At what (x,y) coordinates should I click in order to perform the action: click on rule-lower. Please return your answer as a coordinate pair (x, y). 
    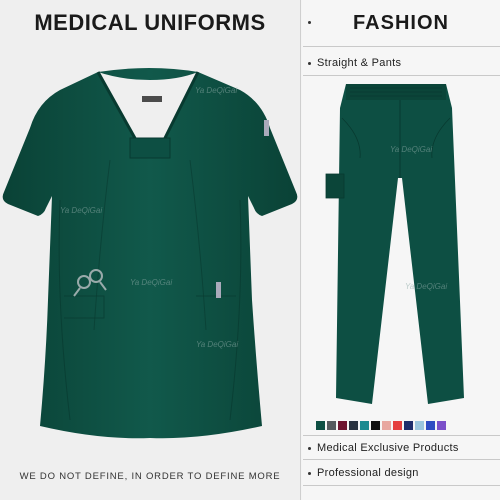
    Looking at the image, I should click on (401, 459).